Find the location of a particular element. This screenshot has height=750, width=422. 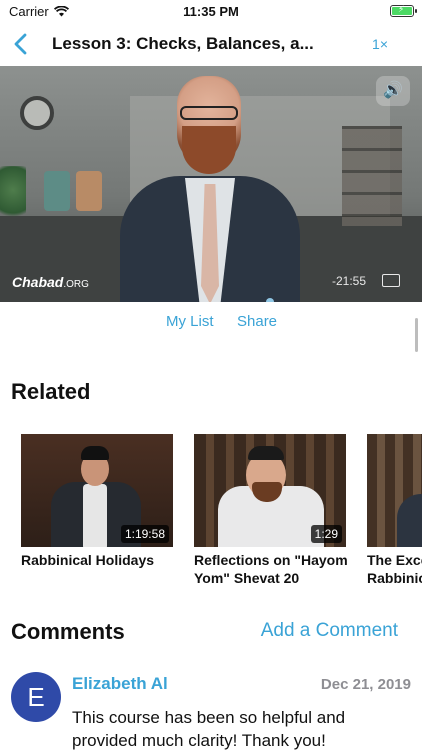

related-item-title: Reflections on "Hayom Yom" Shevat 20 is located at coordinates (271, 568).